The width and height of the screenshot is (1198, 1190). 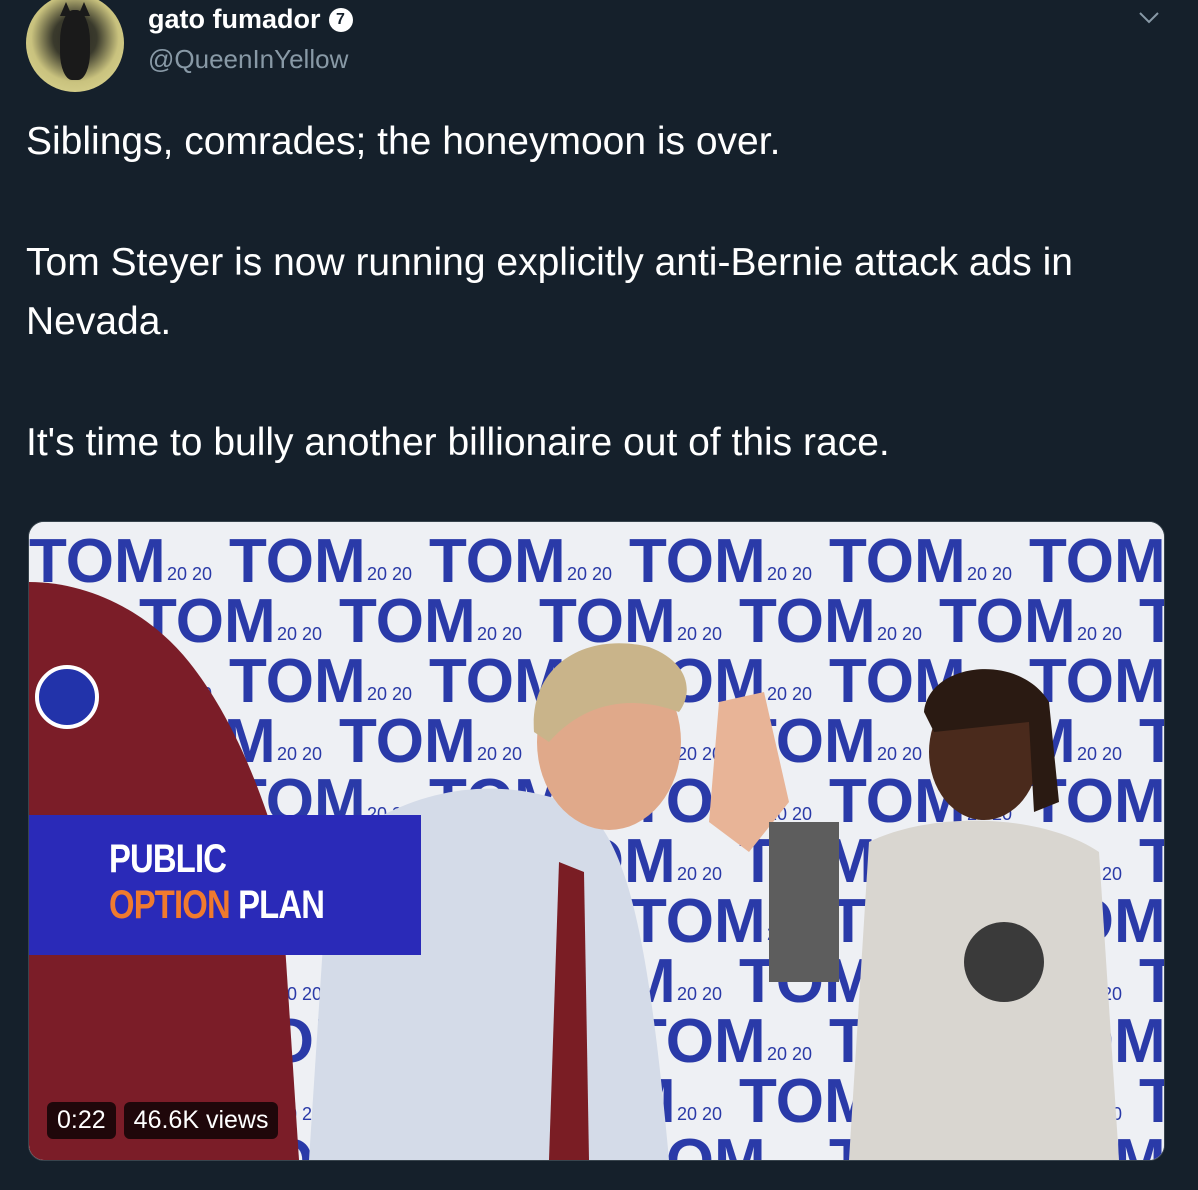 I want to click on overlay-line-1: PUBLIC, so click(x=168, y=859).